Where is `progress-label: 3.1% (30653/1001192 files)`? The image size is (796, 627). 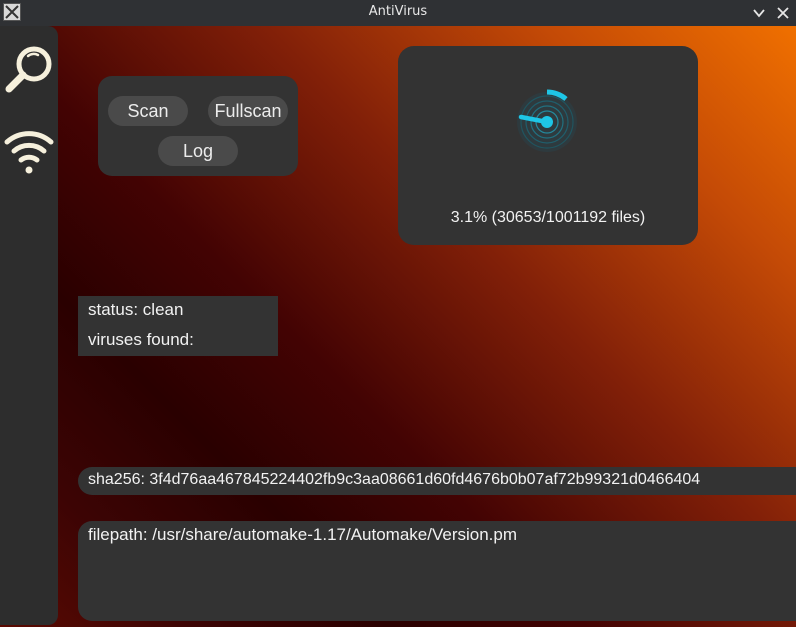
progress-label: 3.1% (30653/1001192 files) is located at coordinates (548, 217).